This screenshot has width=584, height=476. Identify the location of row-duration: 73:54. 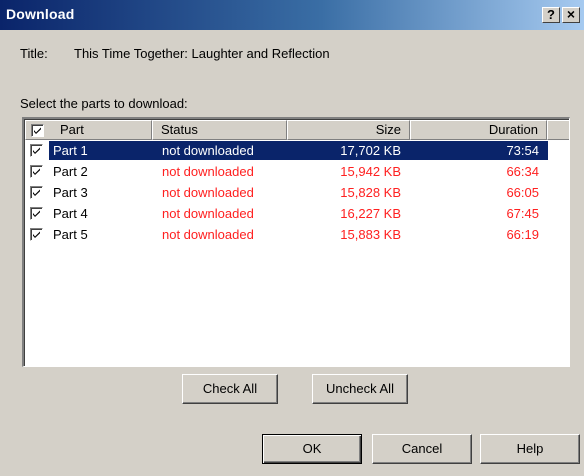
(522, 150).